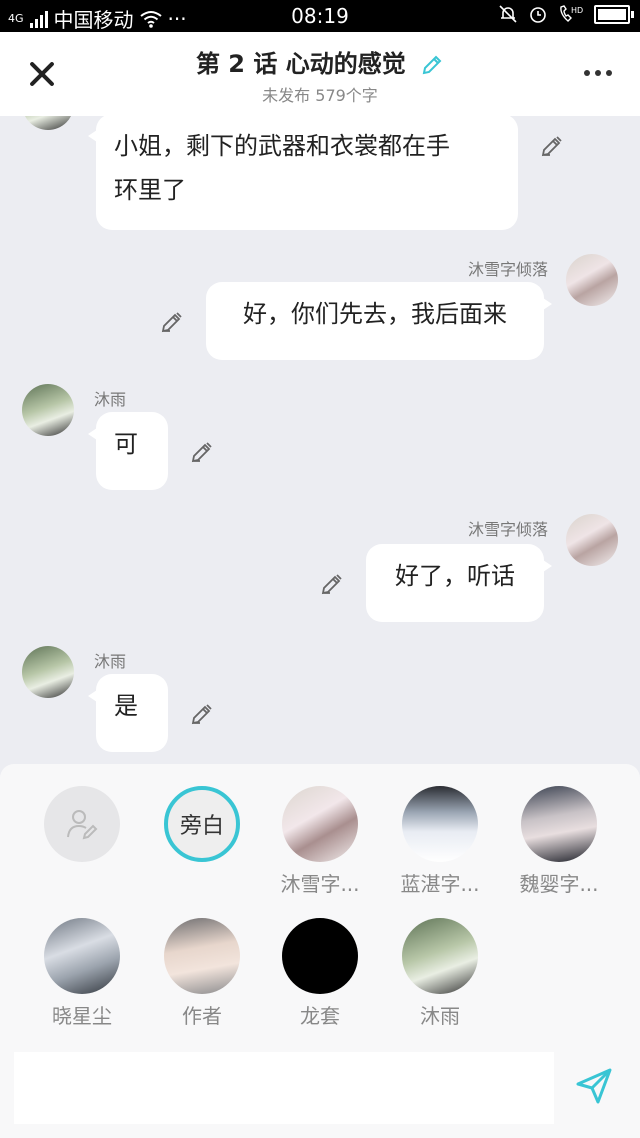  What do you see at coordinates (300, 64) in the screenshot?
I see `chapter-title-text: 第 2 话 心动的感觉` at bounding box center [300, 64].